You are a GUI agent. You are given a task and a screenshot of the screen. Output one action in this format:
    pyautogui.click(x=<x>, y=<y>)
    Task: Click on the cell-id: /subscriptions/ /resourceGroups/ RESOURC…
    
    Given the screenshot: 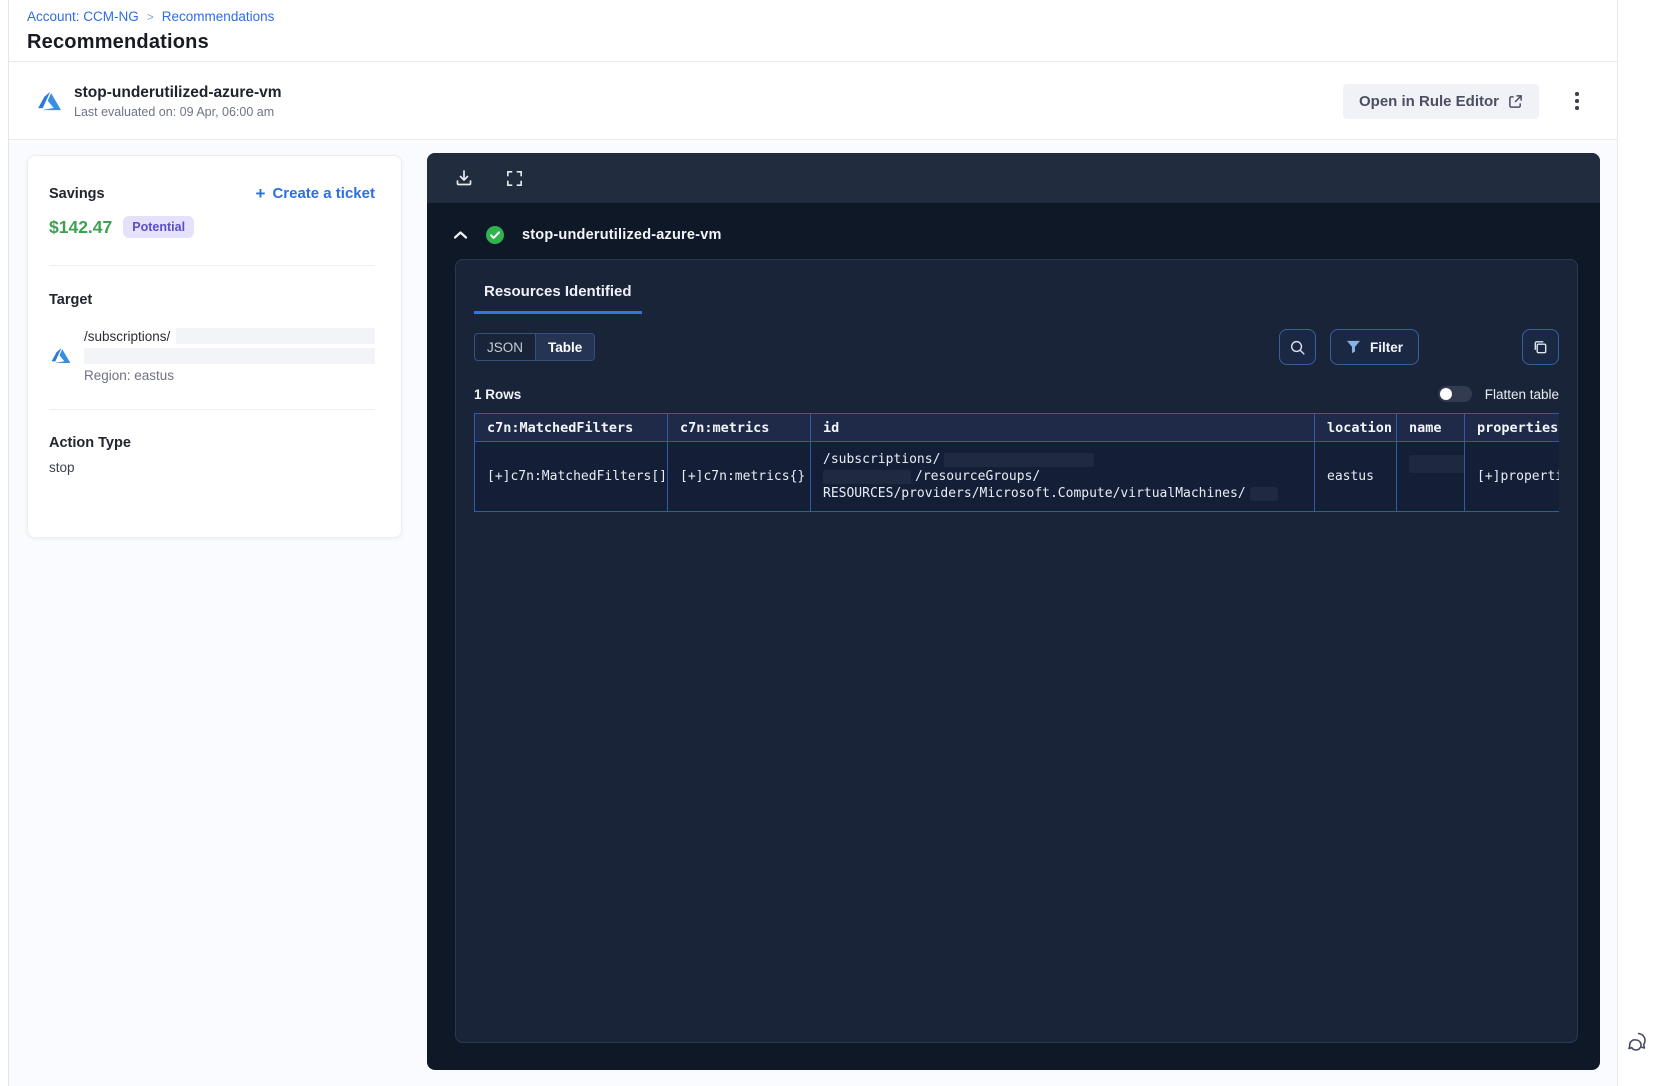 What is the action you would take?
    pyautogui.click(x=1062, y=476)
    